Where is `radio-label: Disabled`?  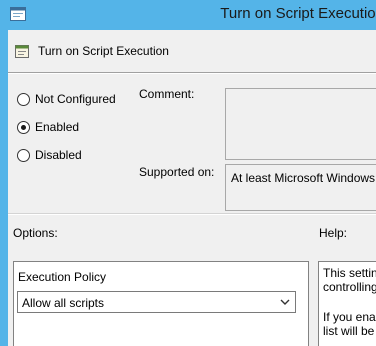
radio-label: Disabled is located at coordinates (58, 155).